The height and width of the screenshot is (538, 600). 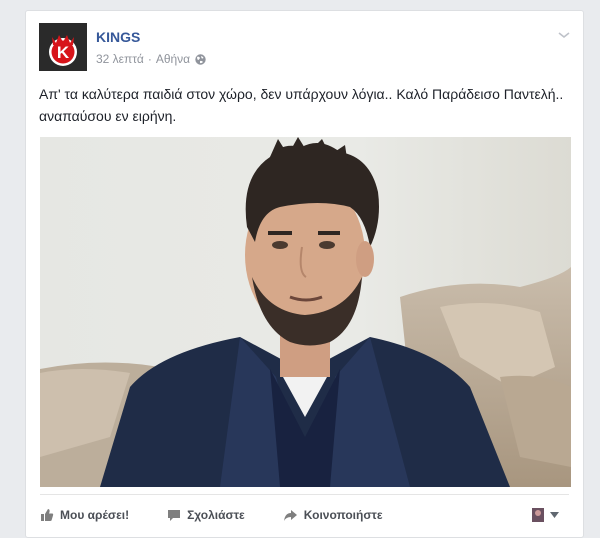 I want to click on chevron-down-icon, so click(x=564, y=33).